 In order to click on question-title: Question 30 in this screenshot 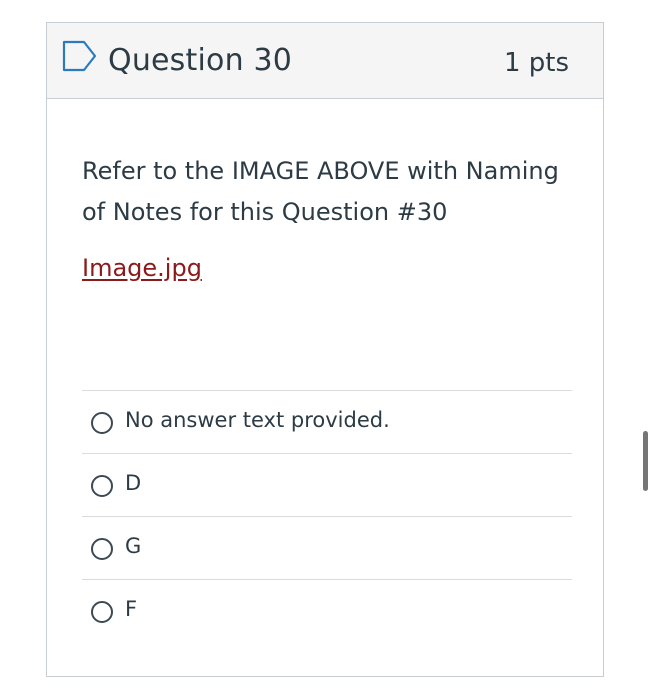, I will do `click(200, 60)`.